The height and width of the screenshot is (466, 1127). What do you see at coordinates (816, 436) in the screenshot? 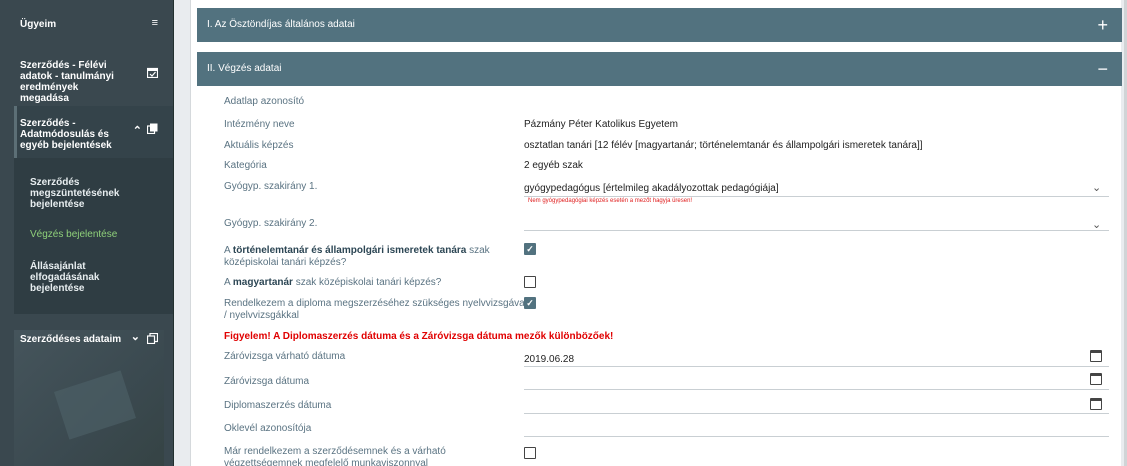
I see `oklevel-azonosito-input` at bounding box center [816, 436].